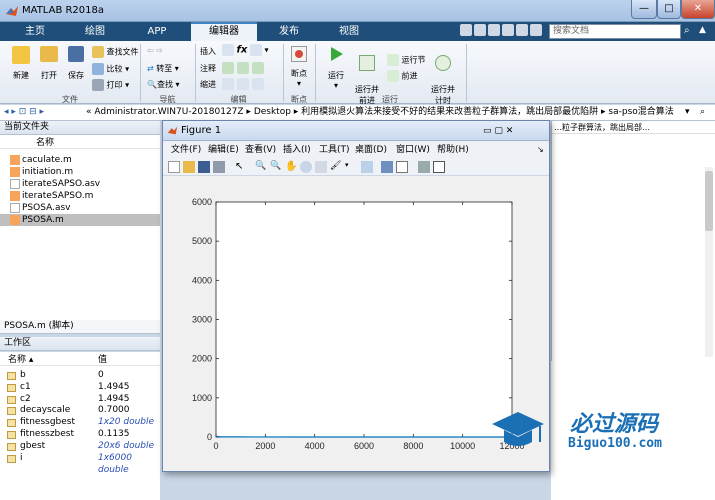 The image size is (715, 500). What do you see at coordinates (186, 150) in the screenshot?
I see `menu-file: 文件(F)` at bounding box center [186, 150].